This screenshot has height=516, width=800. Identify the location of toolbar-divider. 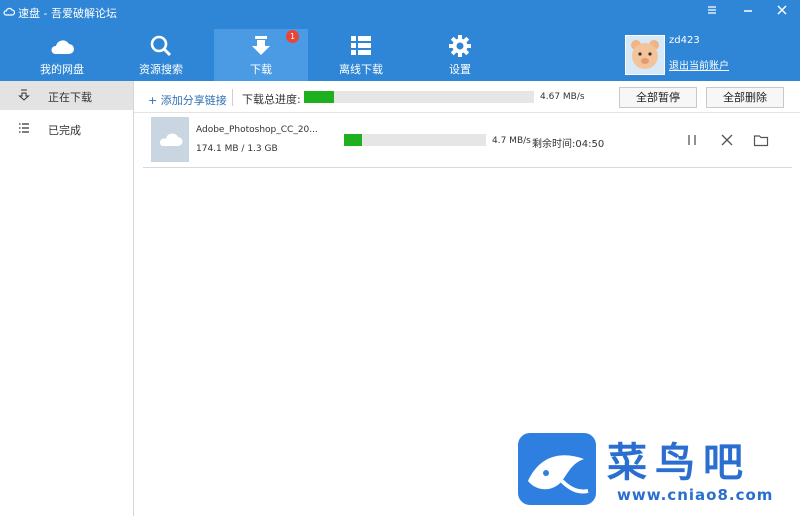
(232, 97).